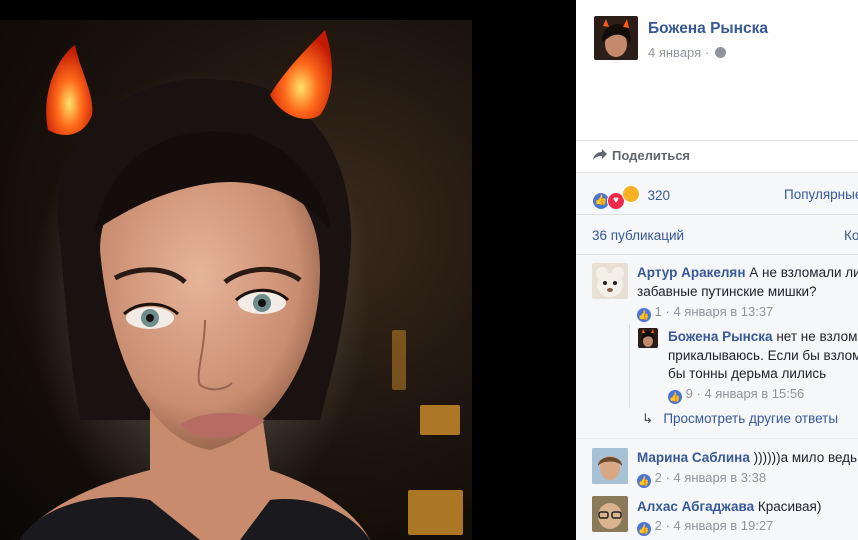 This screenshot has height=540, width=858. I want to click on share-button: Поделиться, so click(641, 155).